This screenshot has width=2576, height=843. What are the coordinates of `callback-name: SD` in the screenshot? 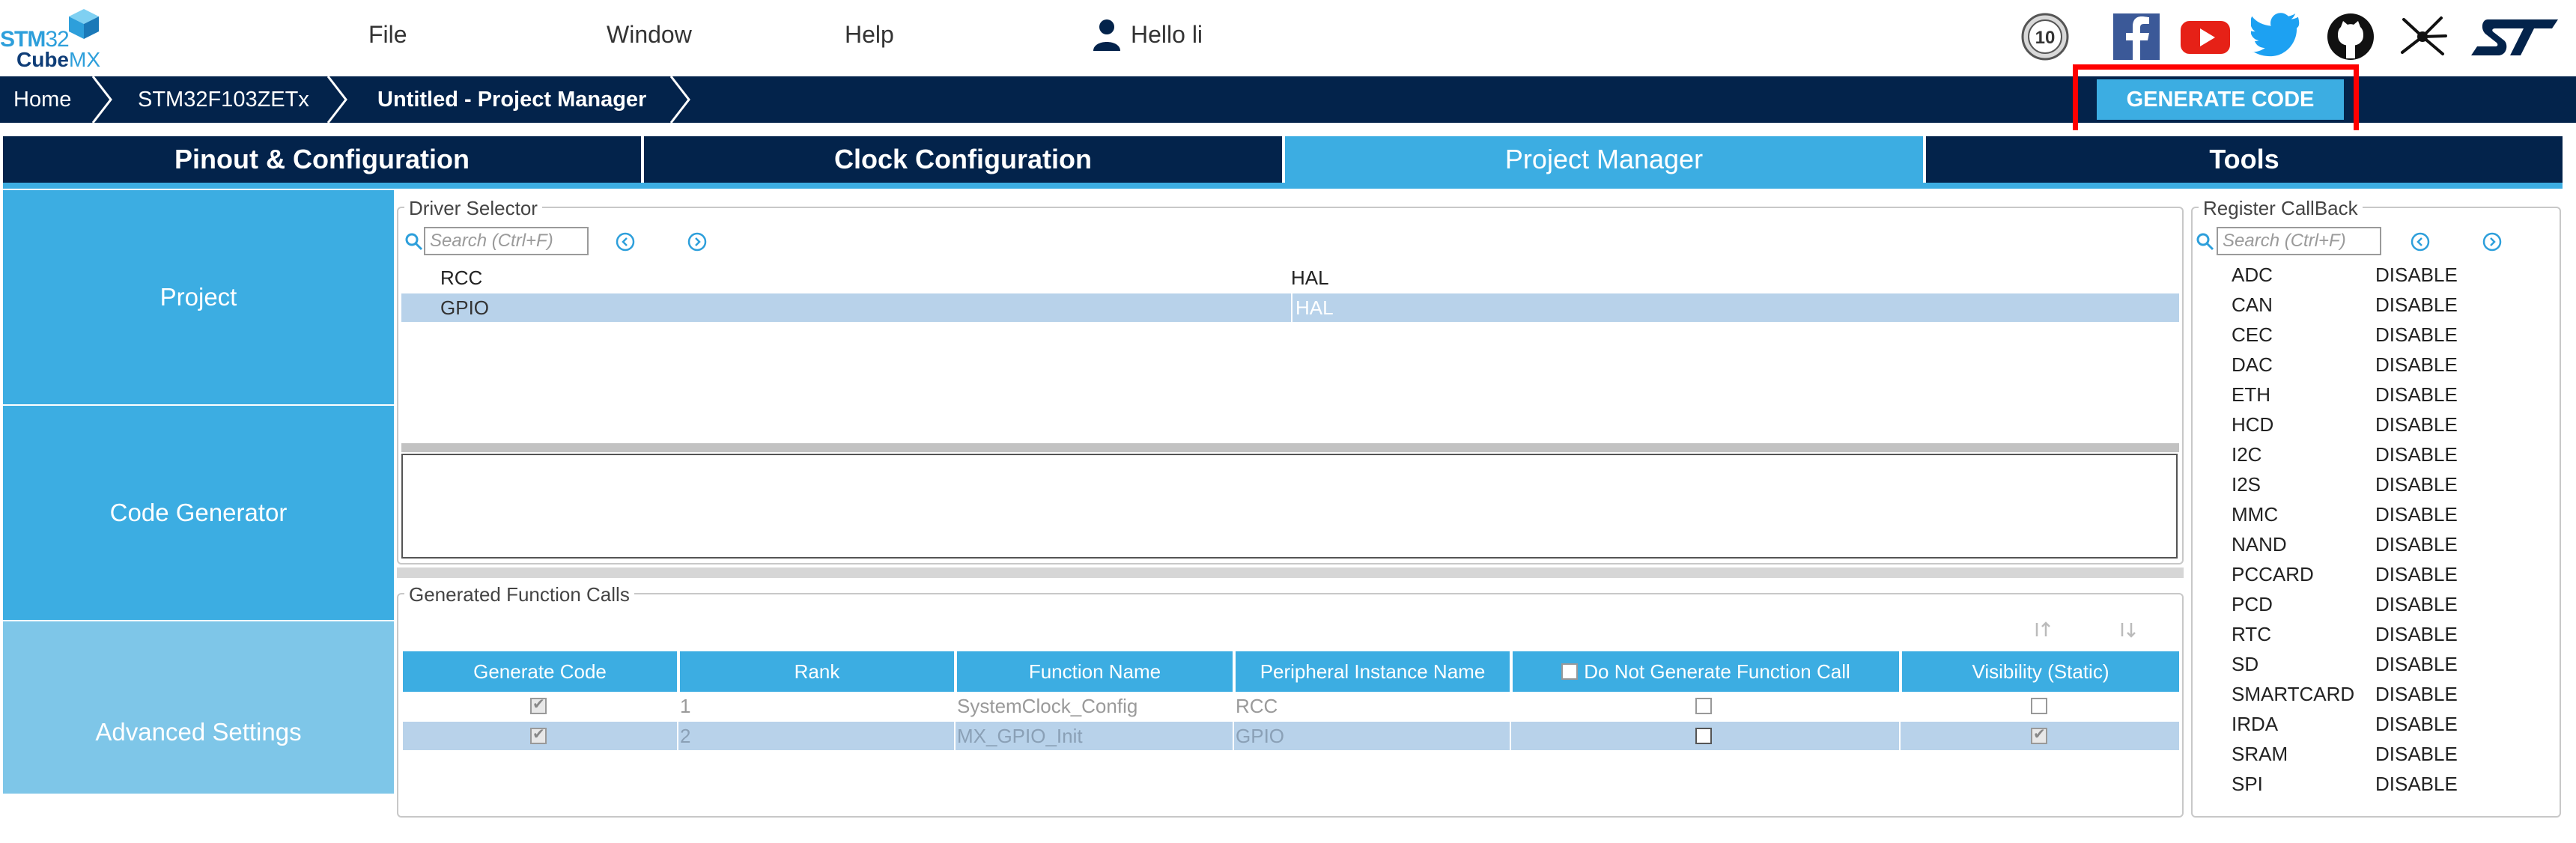 It's located at (2245, 664).